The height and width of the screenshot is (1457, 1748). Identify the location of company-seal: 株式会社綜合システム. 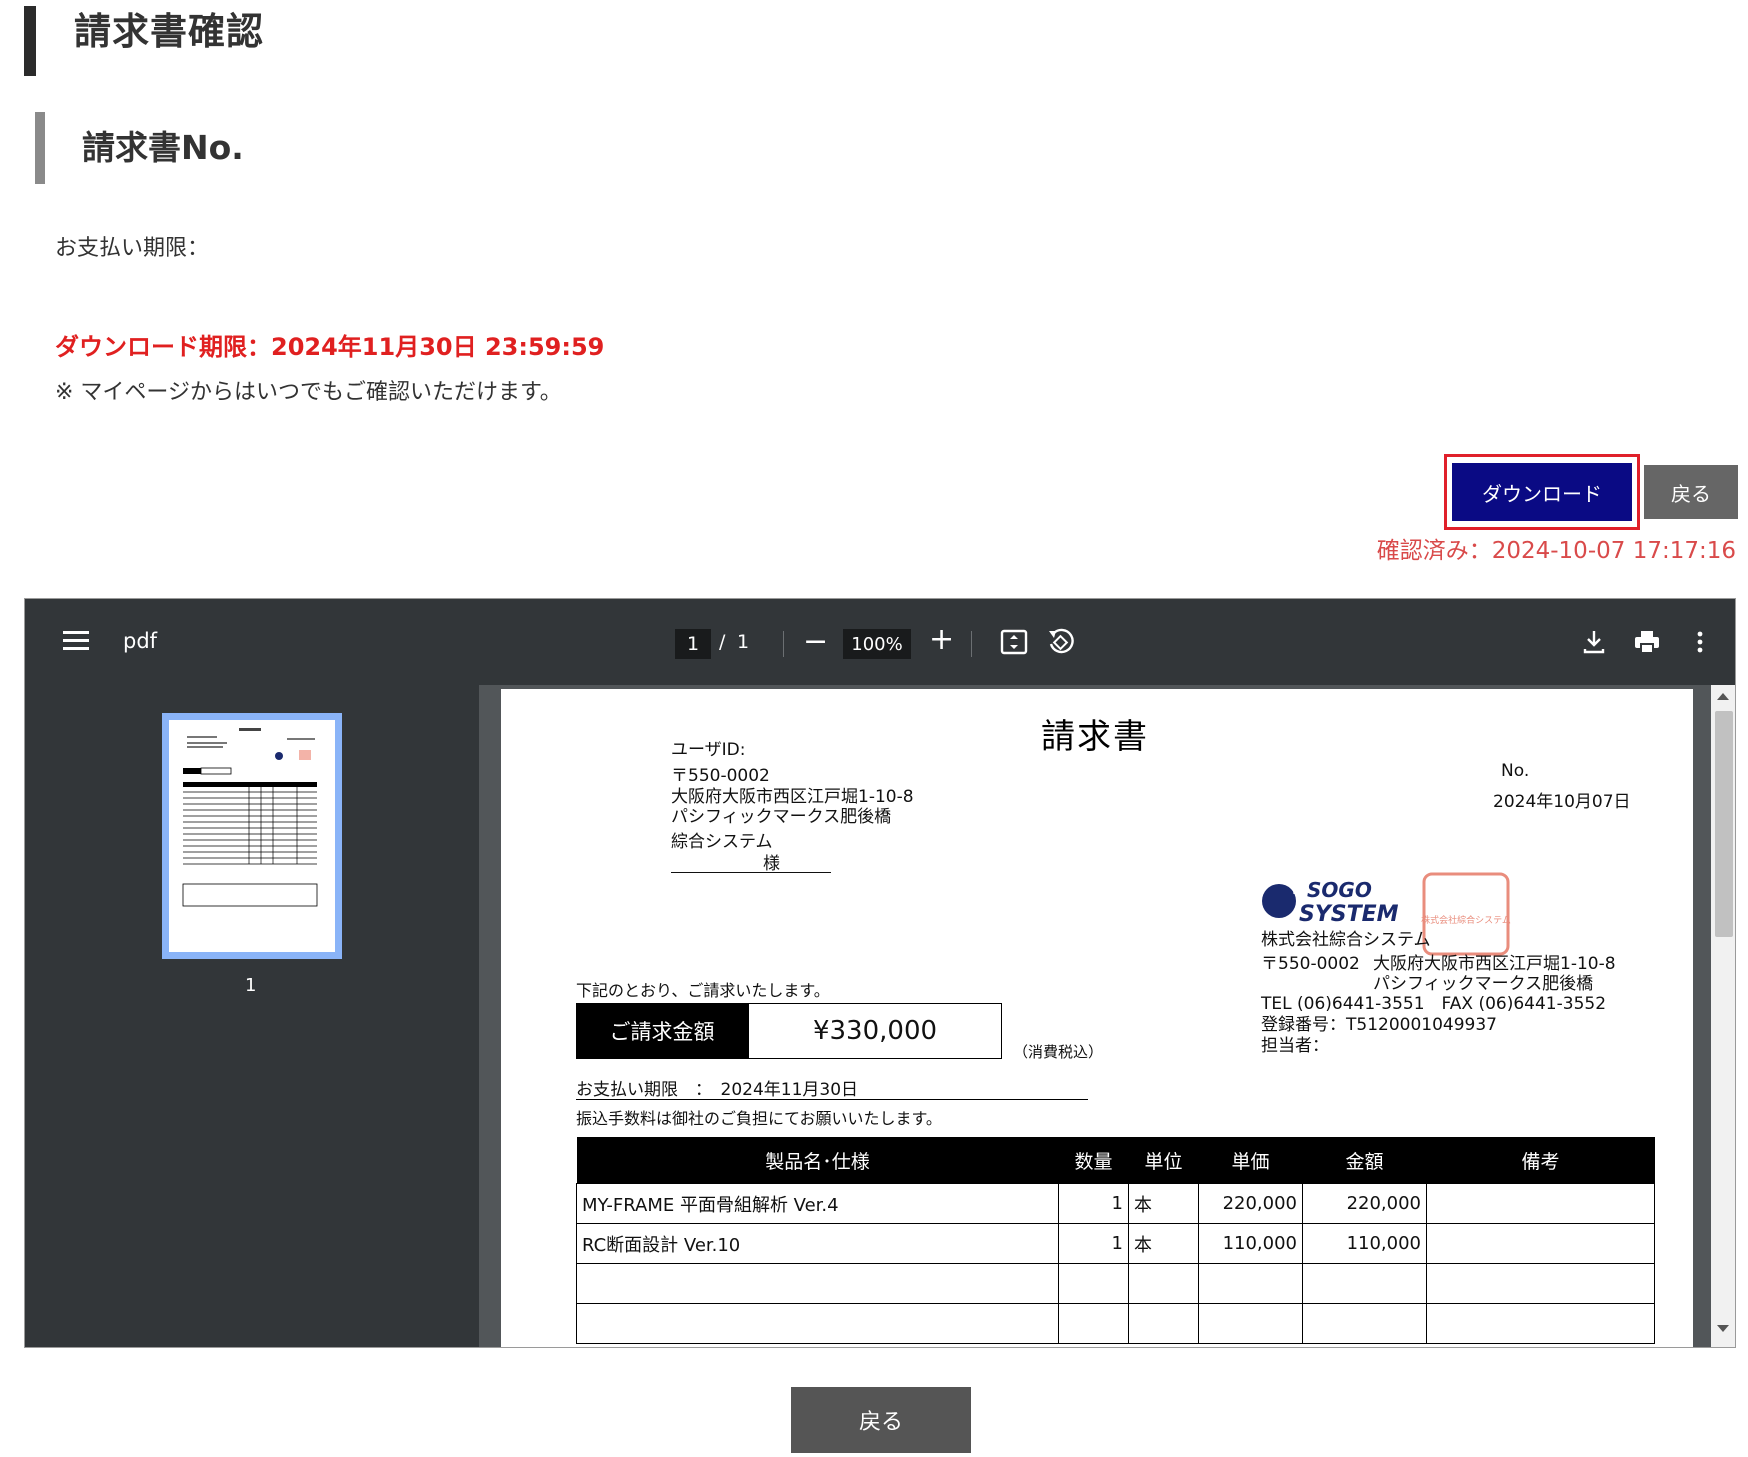
(1466, 914).